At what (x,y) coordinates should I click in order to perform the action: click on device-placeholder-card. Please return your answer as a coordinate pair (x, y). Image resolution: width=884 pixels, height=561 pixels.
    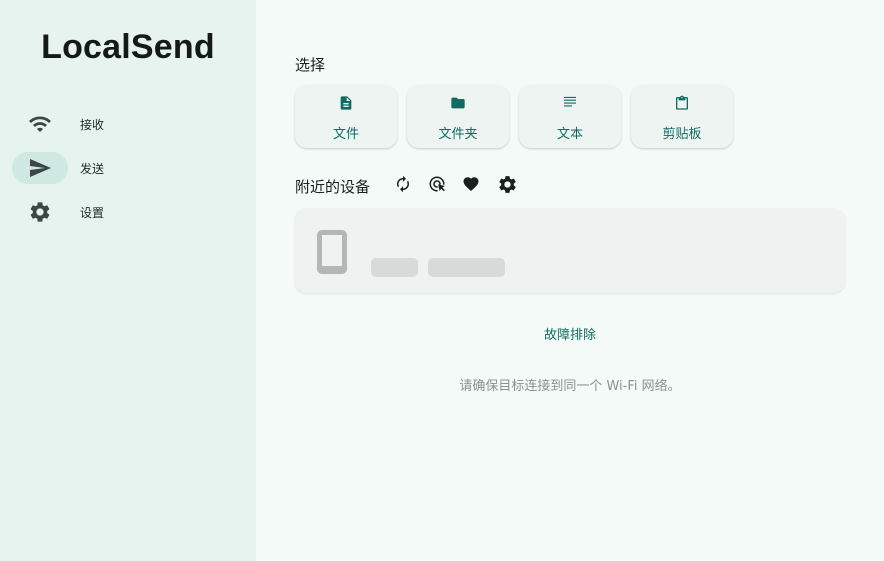
    Looking at the image, I should click on (570, 250).